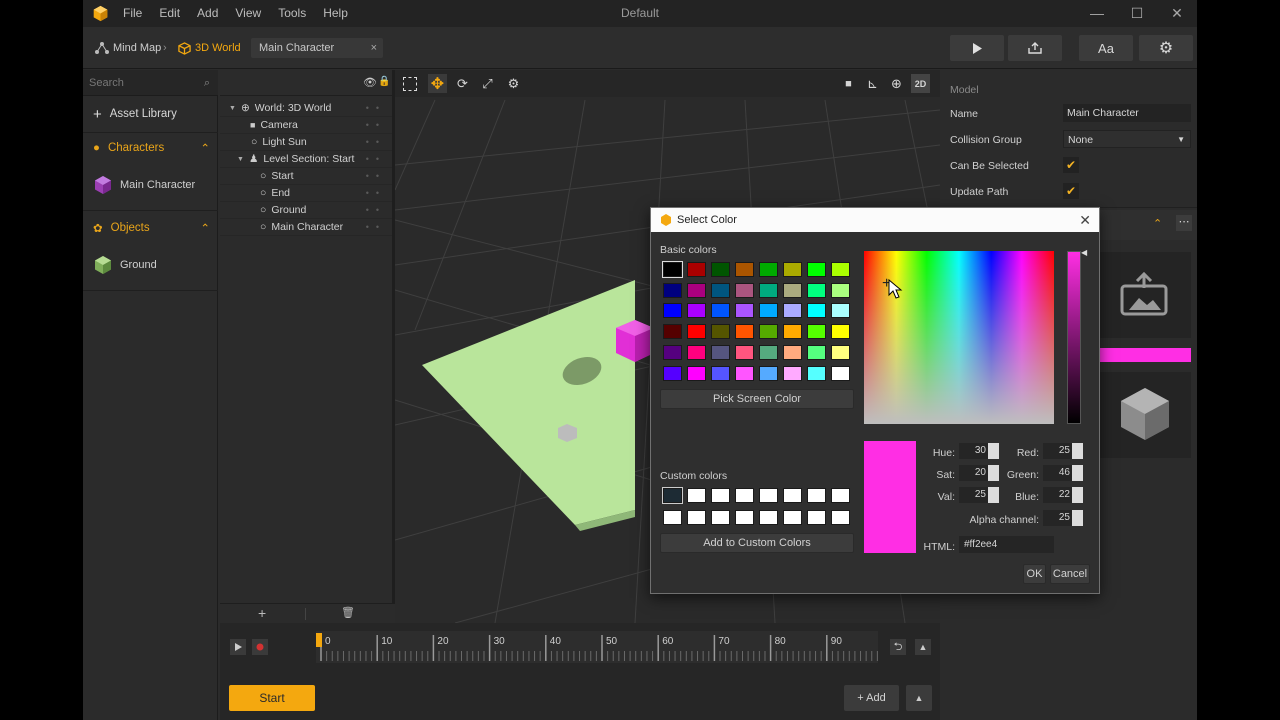 This screenshot has height=720, width=1280. I want to click on lock-icon: 🔒, so click(384, 81).